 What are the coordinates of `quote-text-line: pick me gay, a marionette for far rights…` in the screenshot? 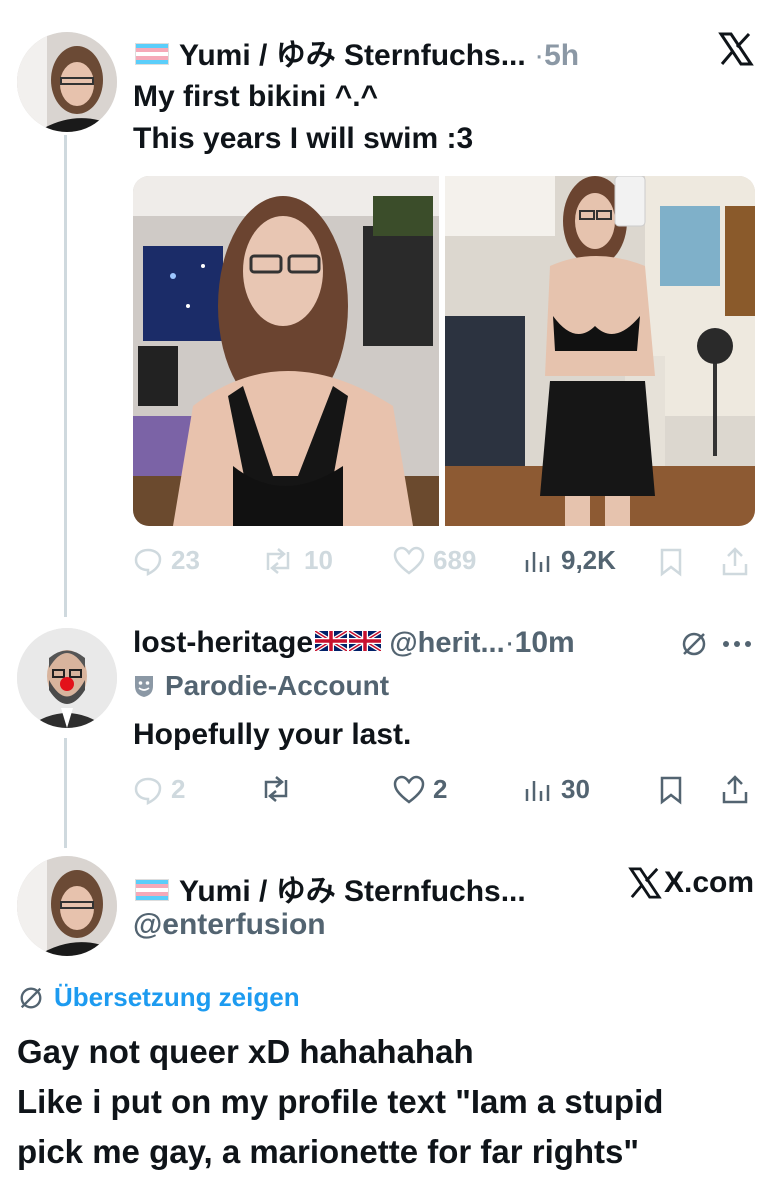 It's located at (328, 1151).